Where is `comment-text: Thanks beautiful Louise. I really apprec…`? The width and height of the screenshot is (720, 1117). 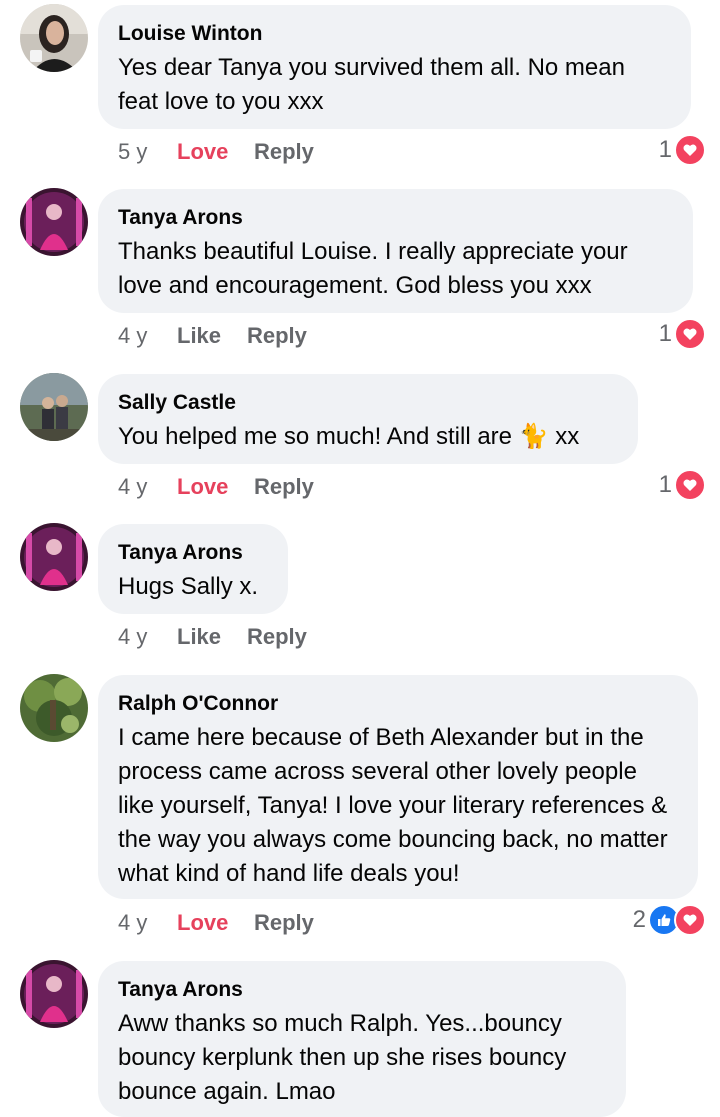
comment-text: Thanks beautiful Louise. I really apprec… is located at coordinates (373, 268).